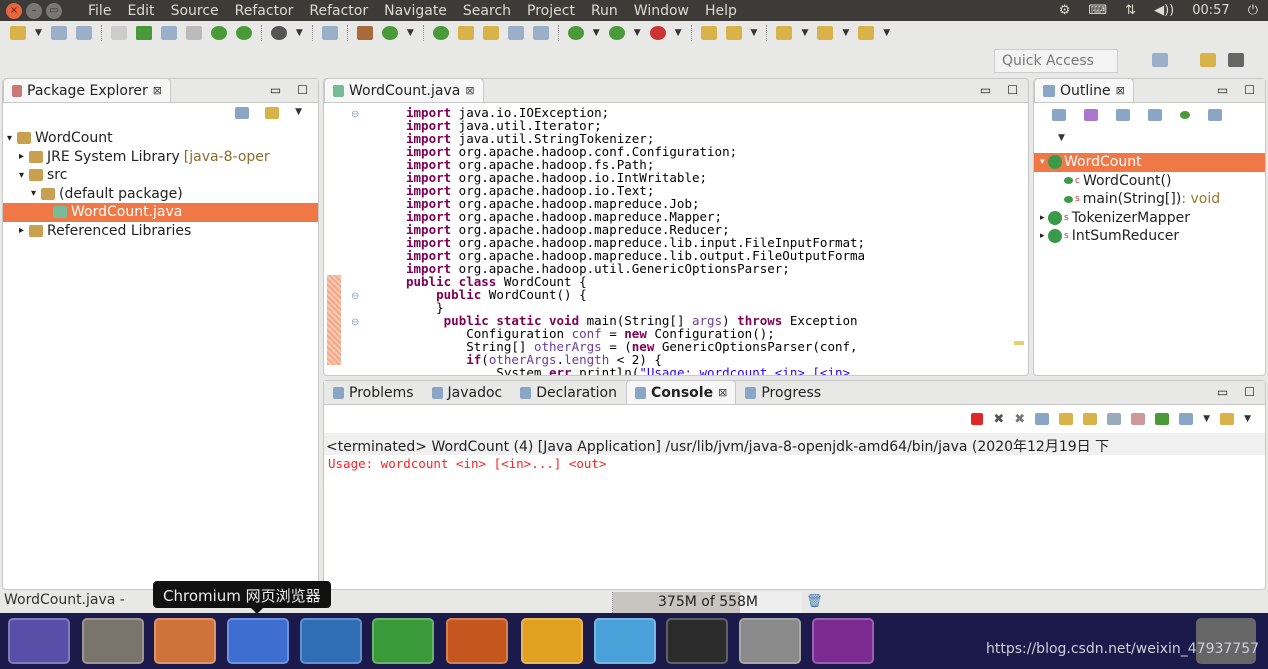 The width and height of the screenshot is (1268, 669). What do you see at coordinates (258, 641) in the screenshot?
I see `dock-chromium-icon` at bounding box center [258, 641].